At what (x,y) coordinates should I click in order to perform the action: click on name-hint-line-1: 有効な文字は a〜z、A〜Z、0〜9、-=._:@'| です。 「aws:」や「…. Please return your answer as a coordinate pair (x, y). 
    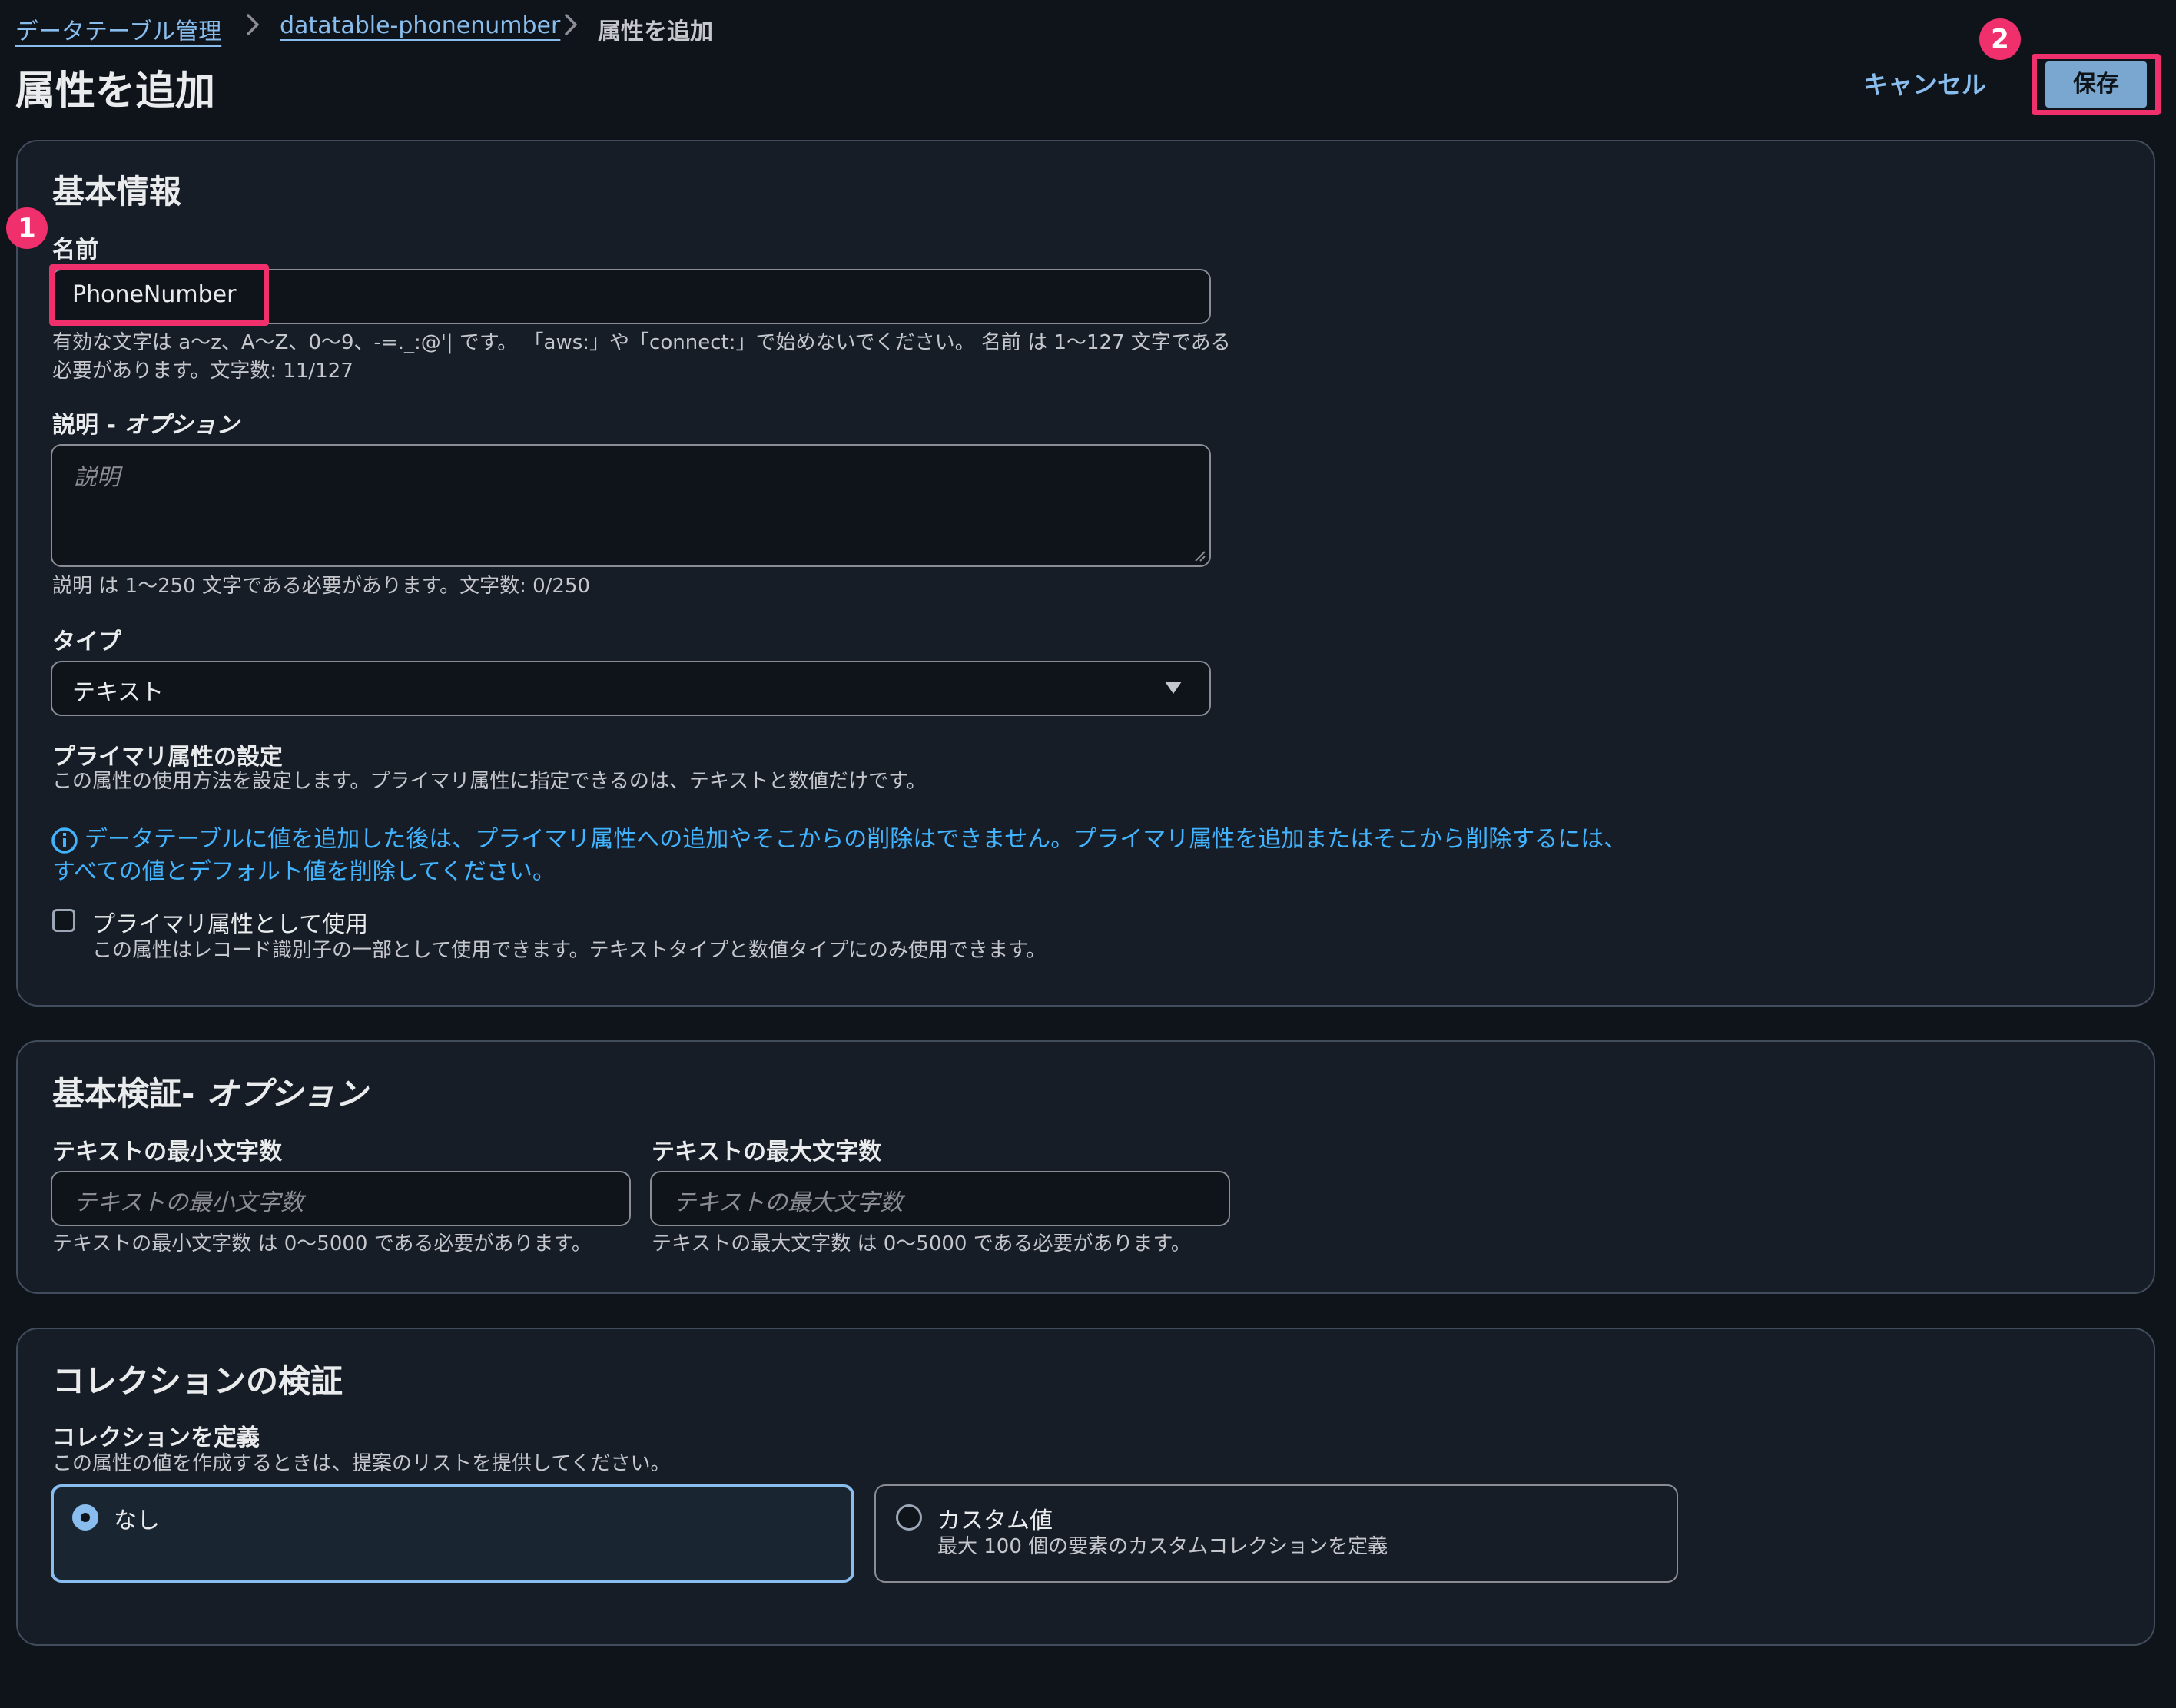
    Looking at the image, I should click on (641, 343).